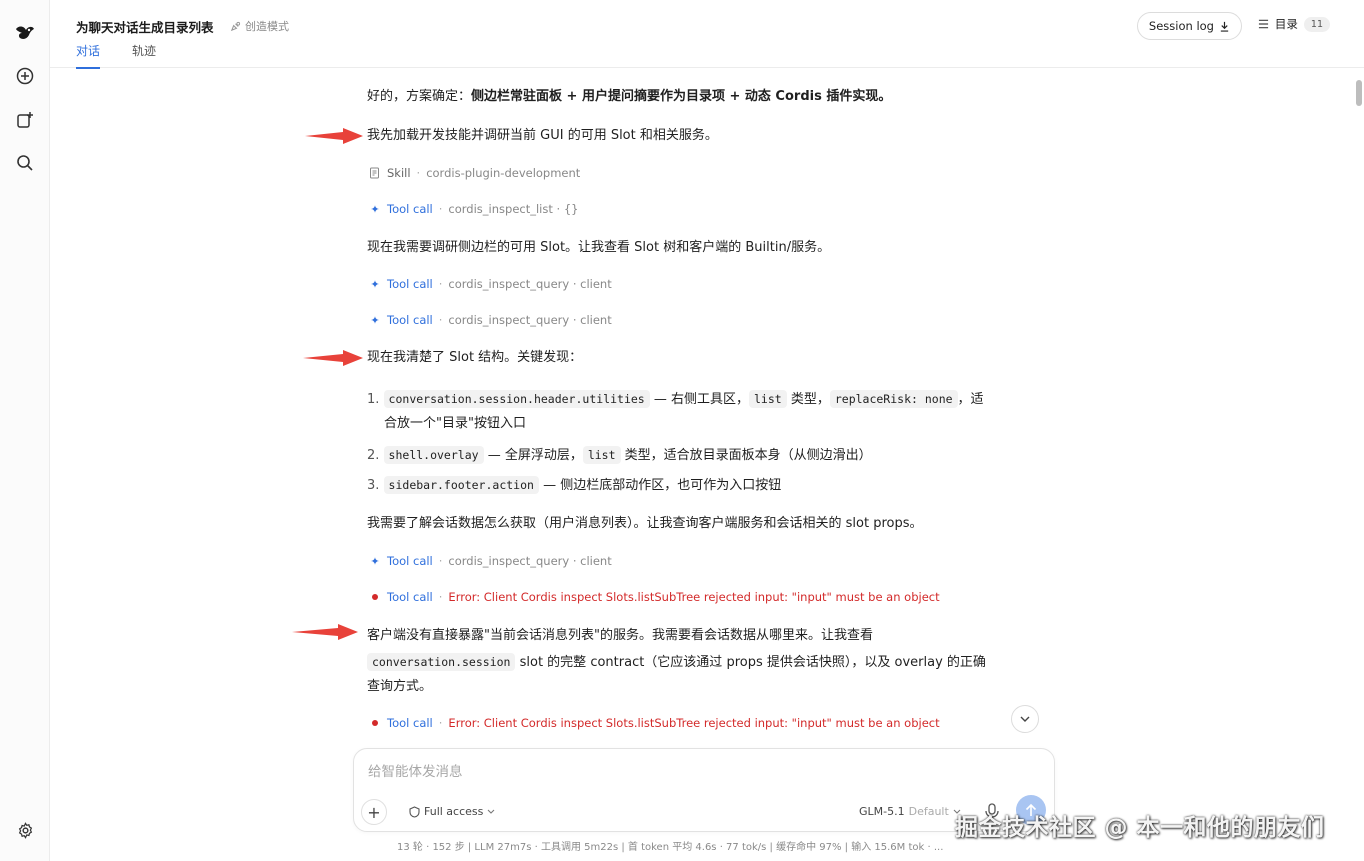 The width and height of the screenshot is (1364, 861). What do you see at coordinates (25, 33) in the screenshot?
I see `app-logo-icon` at bounding box center [25, 33].